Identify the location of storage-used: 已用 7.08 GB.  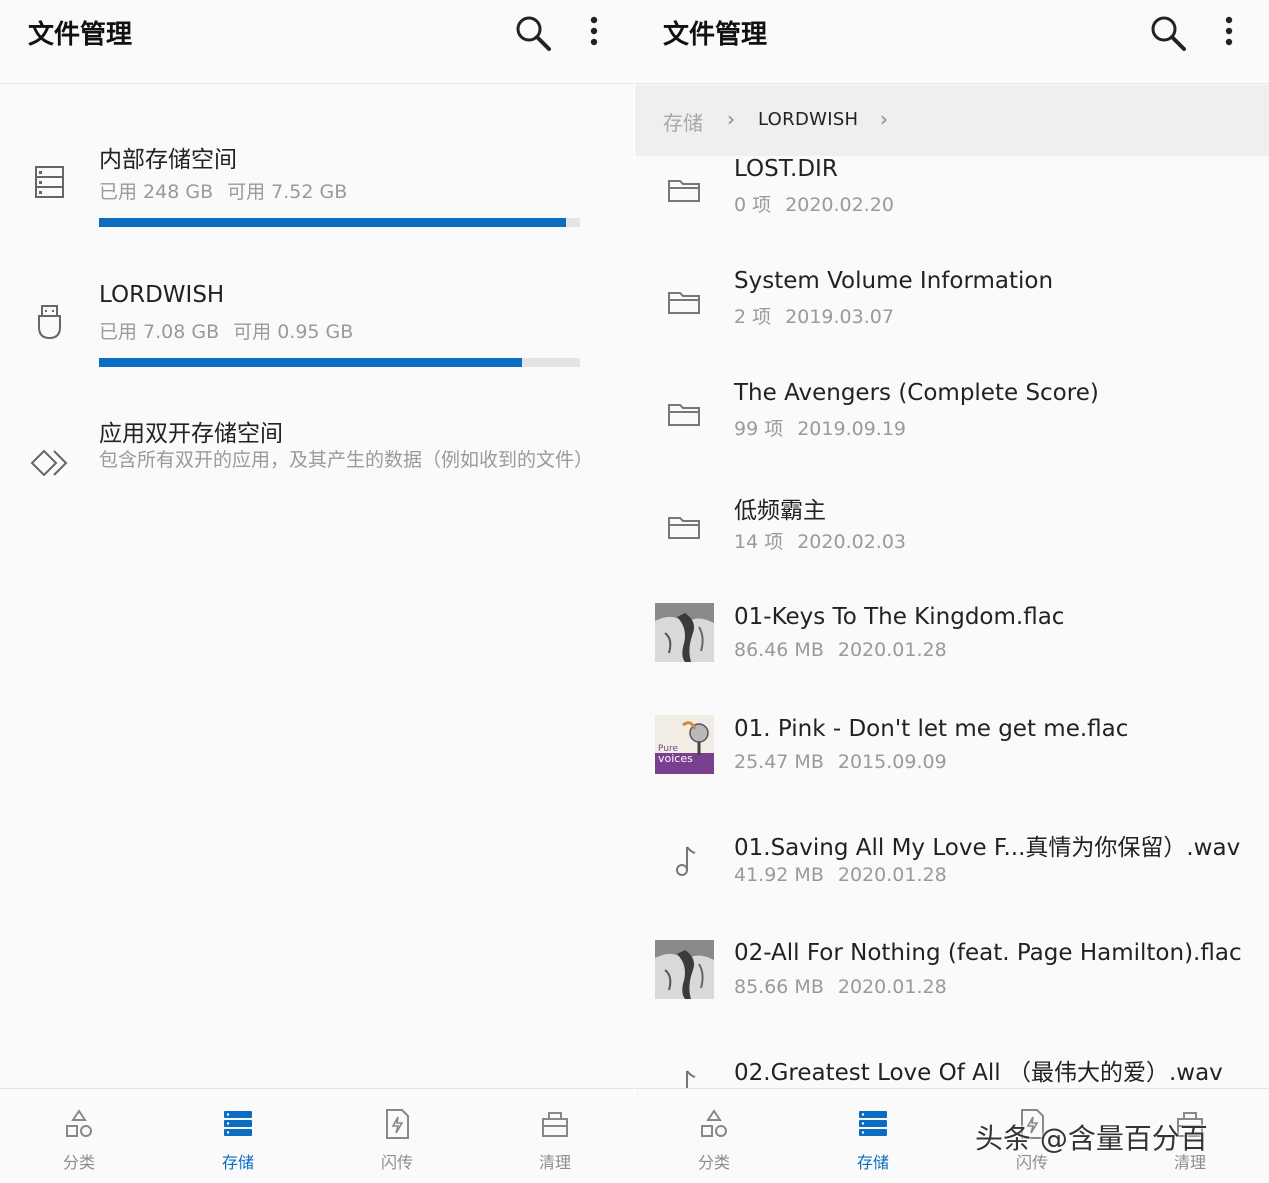
(159, 332).